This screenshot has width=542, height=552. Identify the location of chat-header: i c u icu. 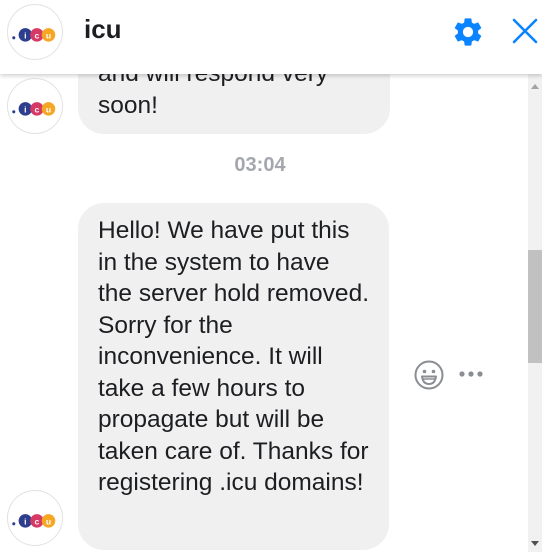
(271, 37).